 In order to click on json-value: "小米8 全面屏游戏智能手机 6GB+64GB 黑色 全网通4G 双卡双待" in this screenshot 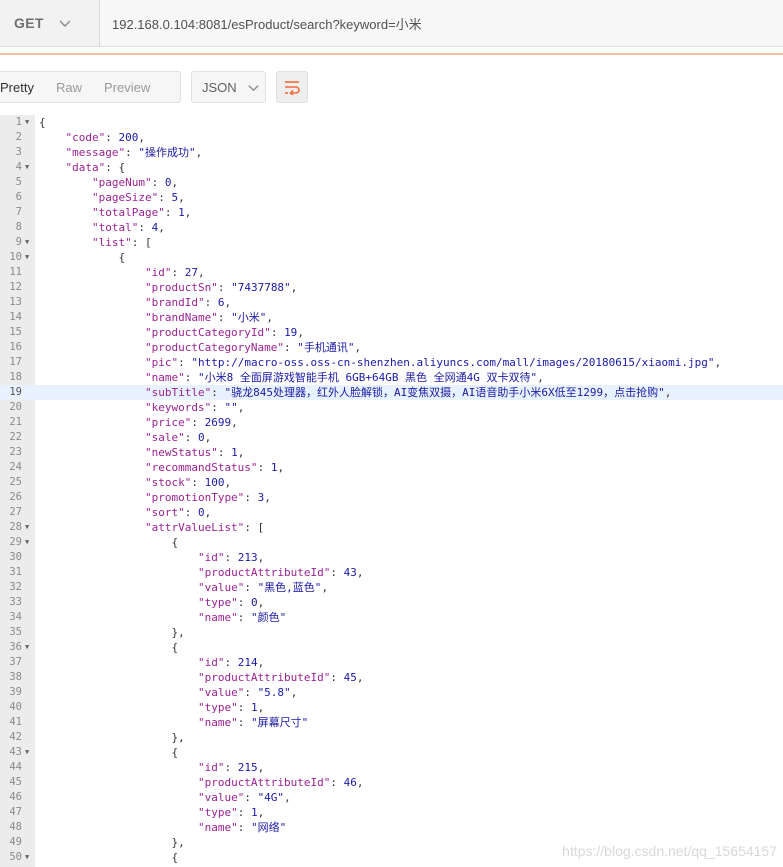, I will do `click(367, 377)`.